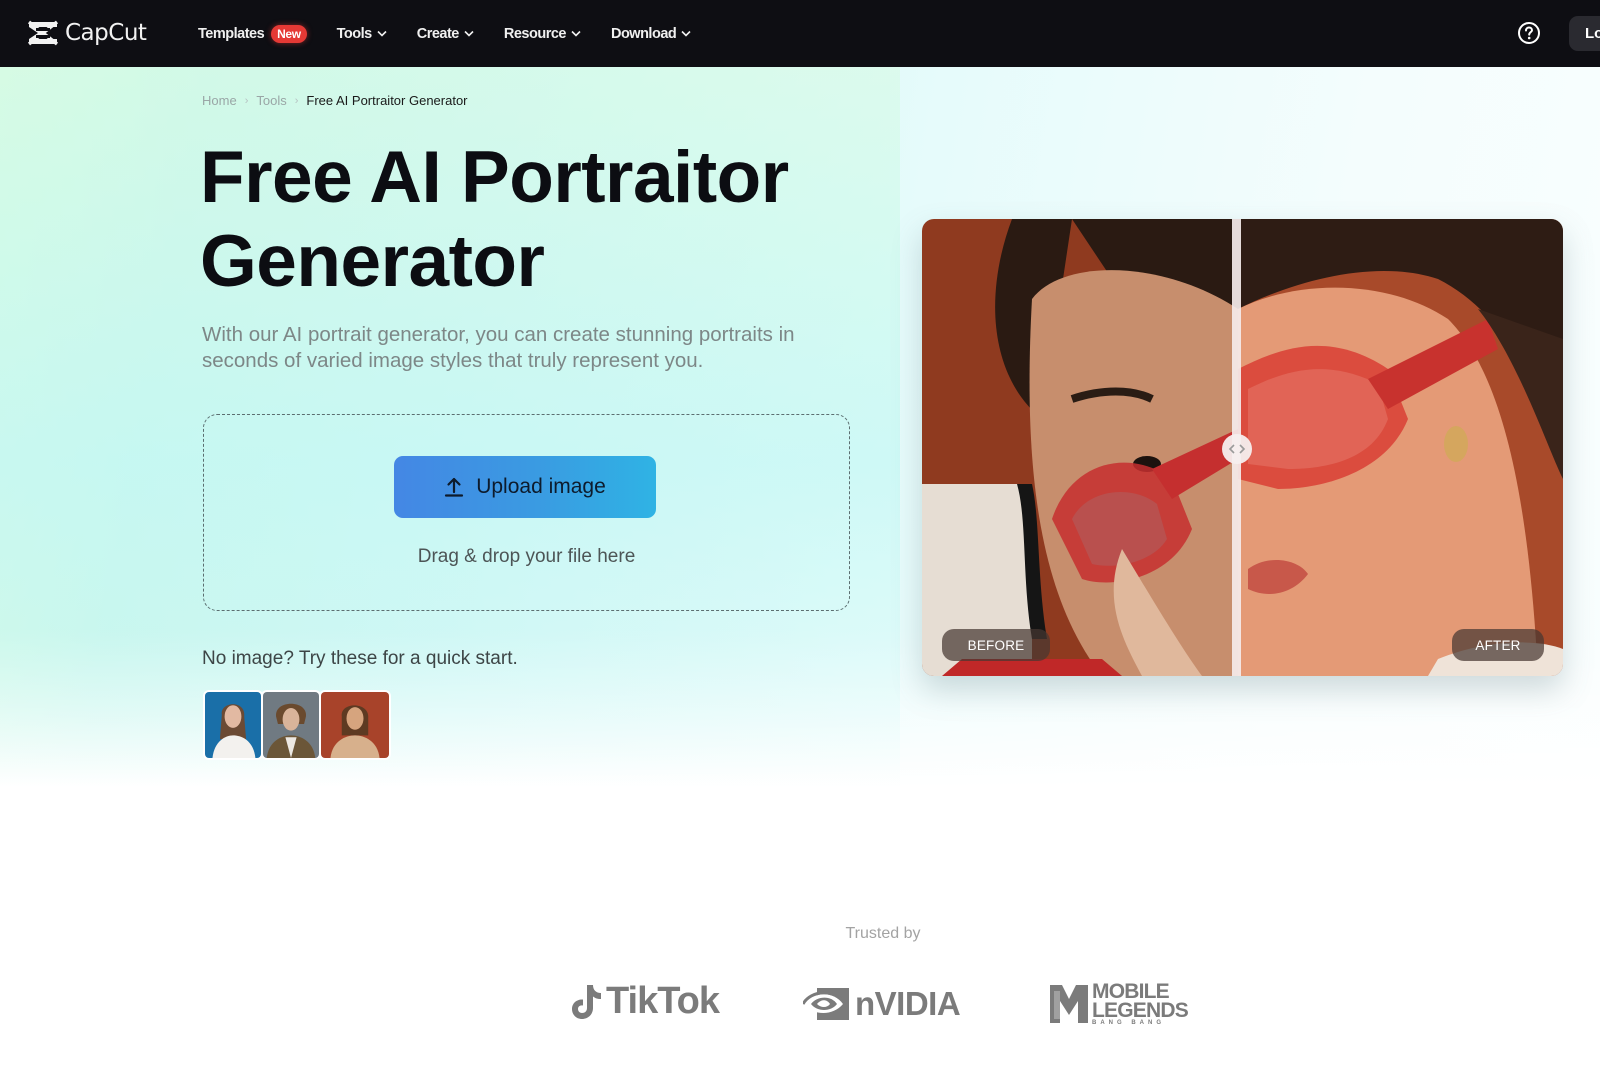 Image resolution: width=1600 pixels, height=1067 pixels. Describe the element at coordinates (106, 33) in the screenshot. I see `brand-name: CapCut` at that location.